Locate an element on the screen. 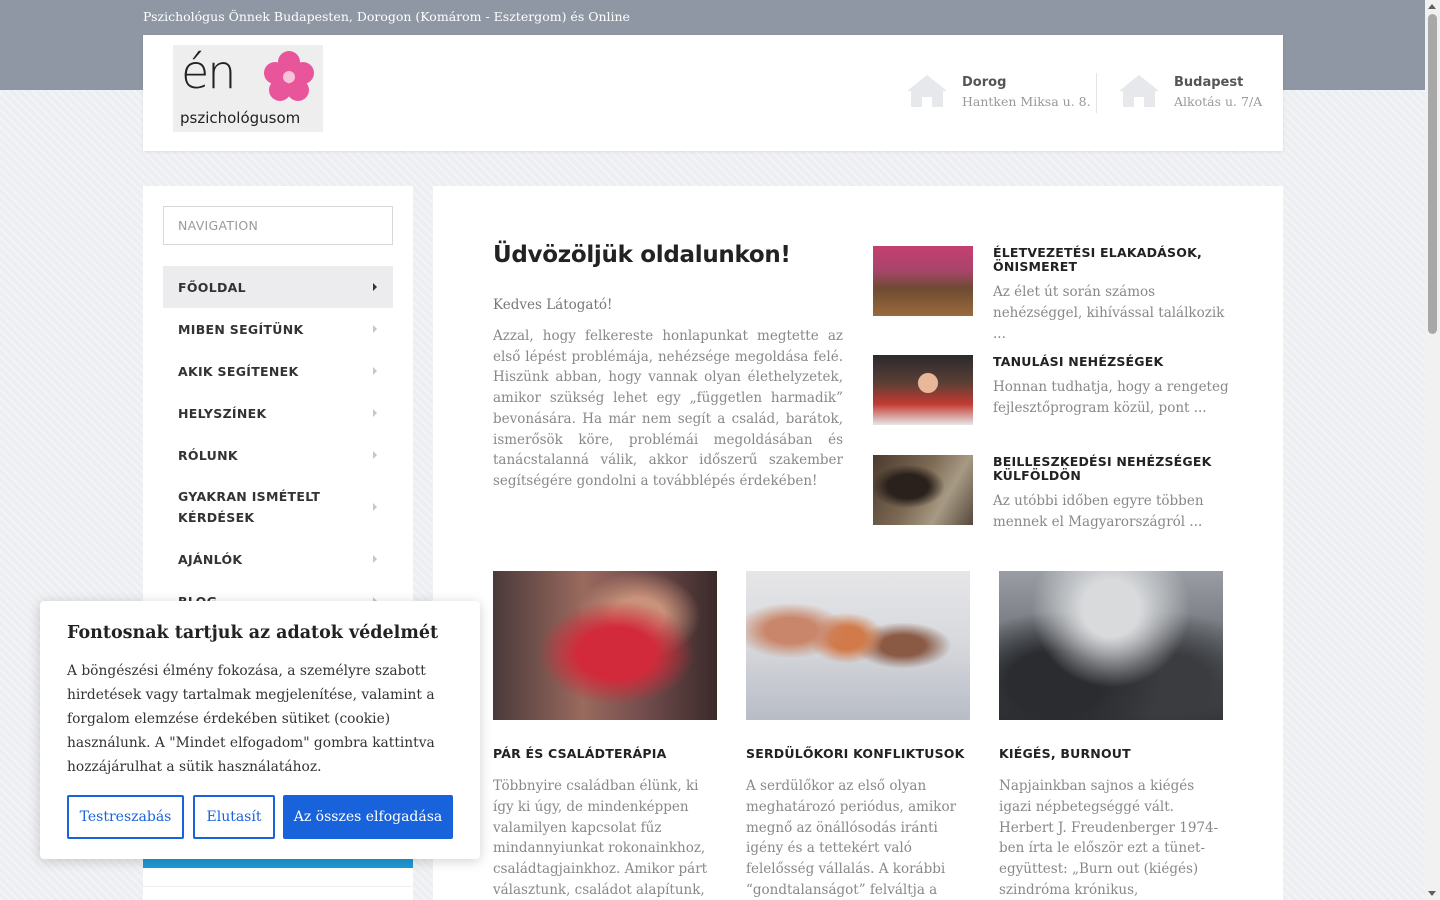 Image resolution: width=1440 pixels, height=900 pixels. location-name: Dorog is located at coordinates (984, 82).